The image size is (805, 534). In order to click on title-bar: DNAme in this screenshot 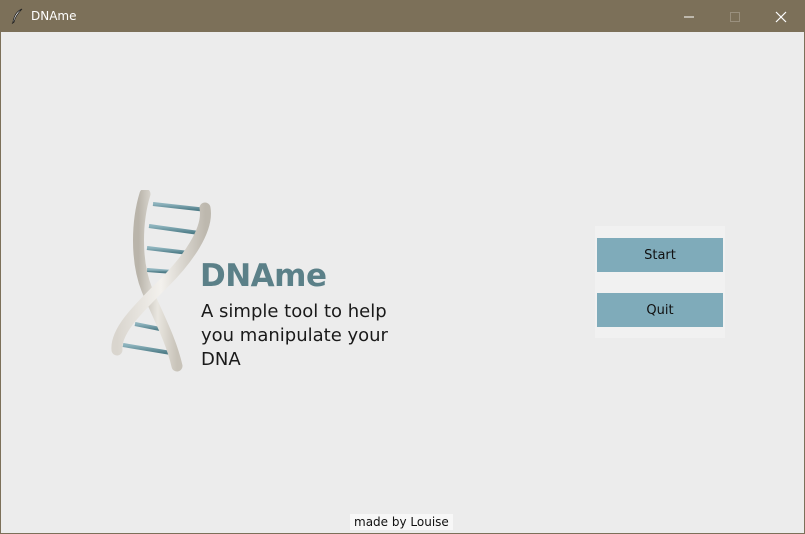, I will do `click(402, 16)`.